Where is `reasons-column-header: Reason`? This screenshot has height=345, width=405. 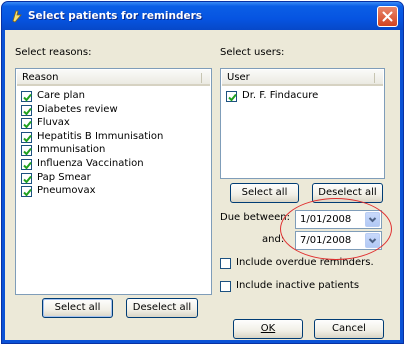 reasons-column-header: Reason is located at coordinates (113, 78).